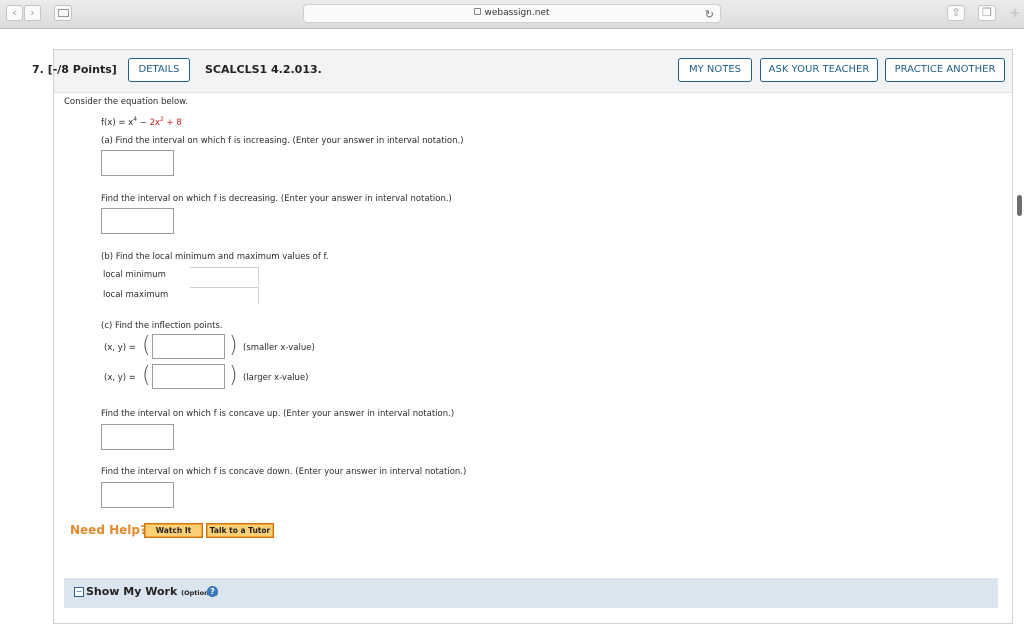 This screenshot has width=1024, height=640. I want to click on browser-toolbar: ‹ › webassign.net ↻ ⇧ ❐ +, so click(512, 14).